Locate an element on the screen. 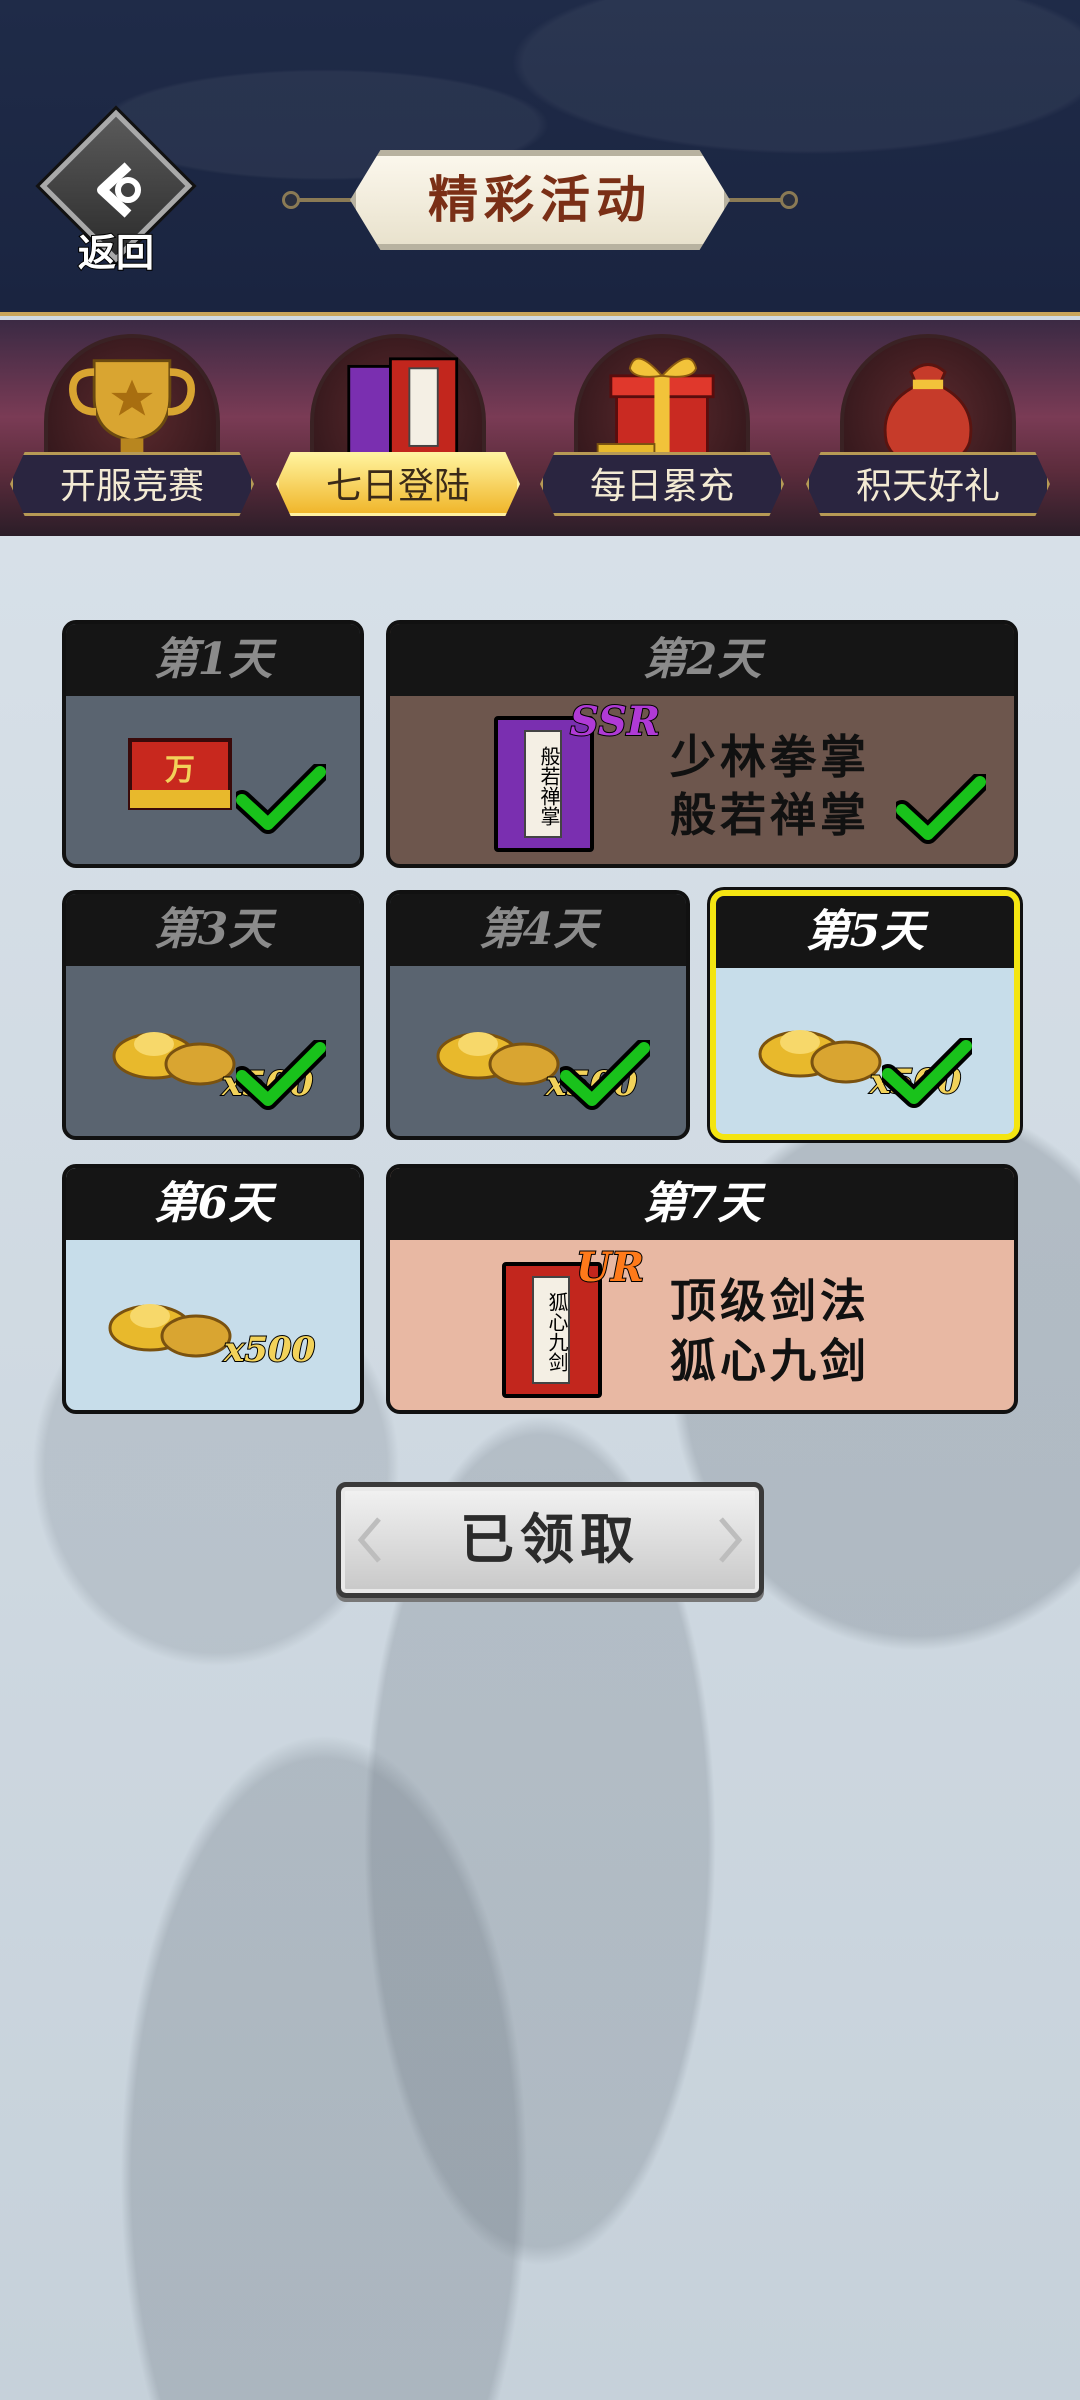 The image size is (1080, 2400). day-label: 第4天 is located at coordinates (538, 930).